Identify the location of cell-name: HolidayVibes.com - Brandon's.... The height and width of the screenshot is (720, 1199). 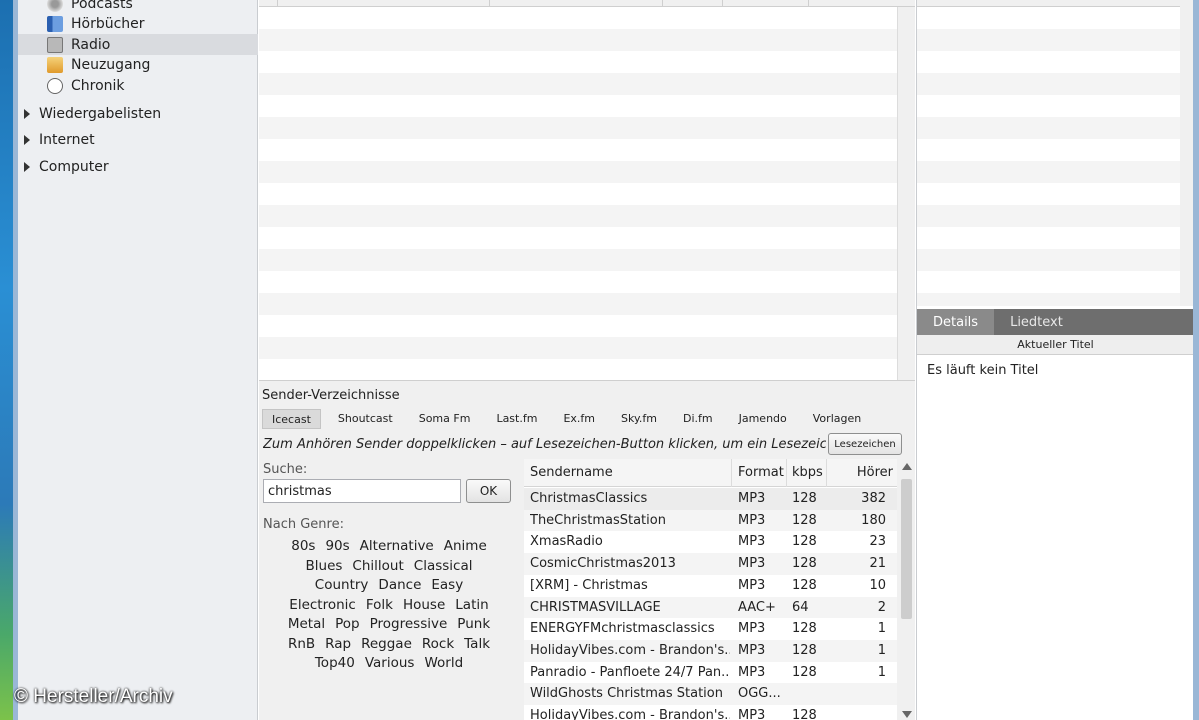
(630, 714).